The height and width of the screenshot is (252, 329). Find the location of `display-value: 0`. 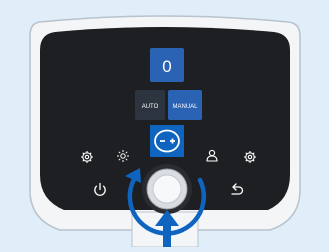

display-value: 0 is located at coordinates (166, 66).